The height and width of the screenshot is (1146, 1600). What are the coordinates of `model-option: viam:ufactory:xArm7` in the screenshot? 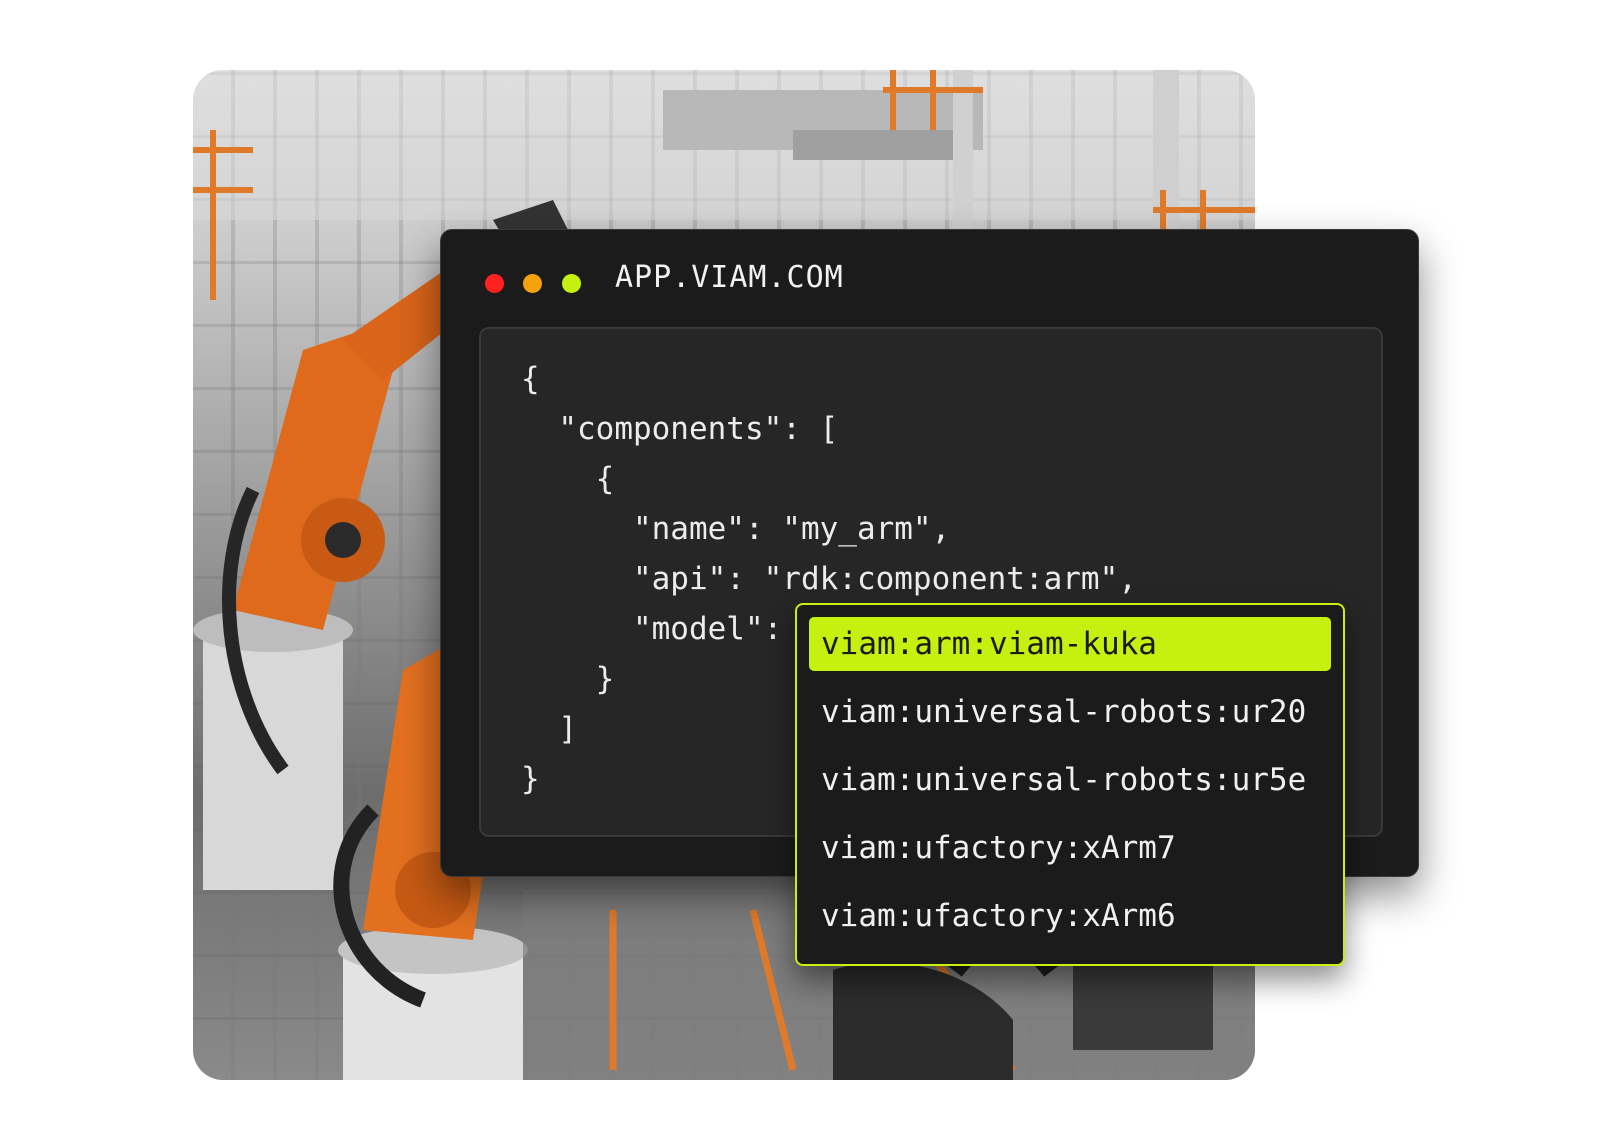 It's located at (1070, 848).